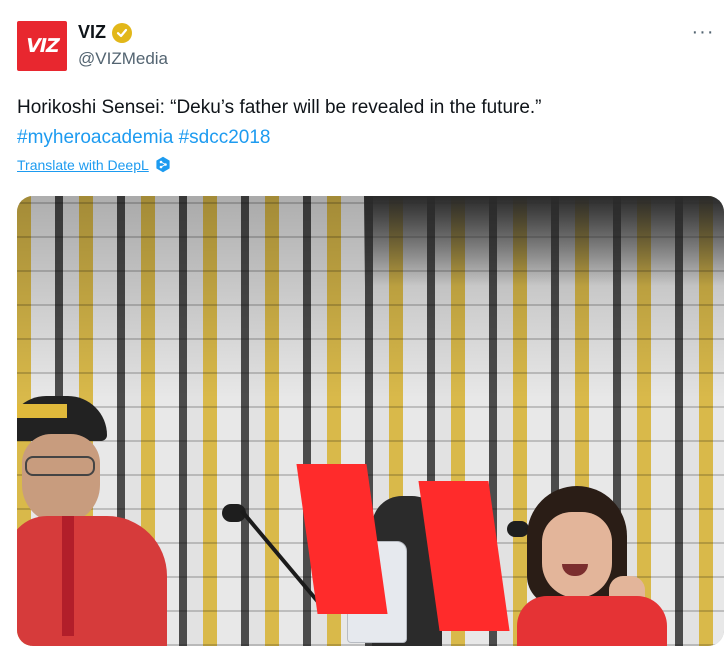  I want to click on name-row: VIZ, so click(105, 32).